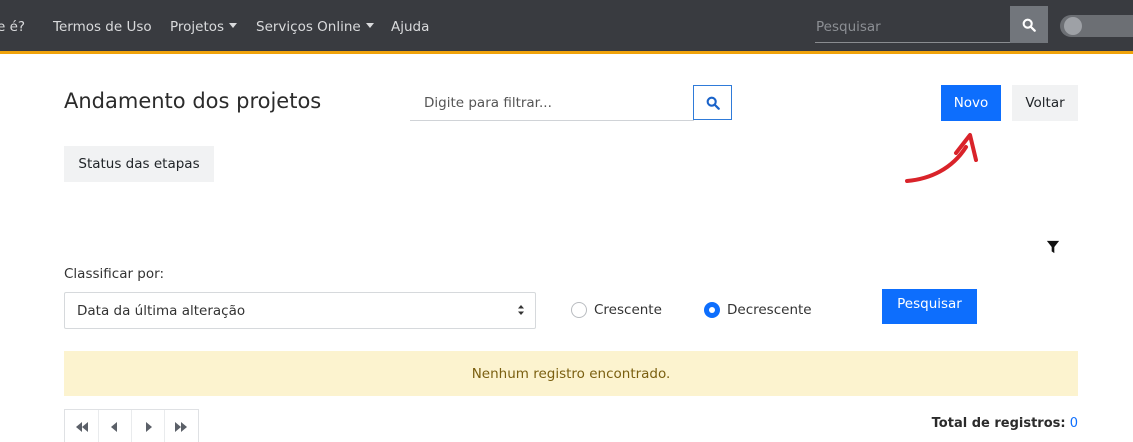 This screenshot has height=442, width=1133. Describe the element at coordinates (941, 158) in the screenshot. I see `annotation-arrow` at that location.